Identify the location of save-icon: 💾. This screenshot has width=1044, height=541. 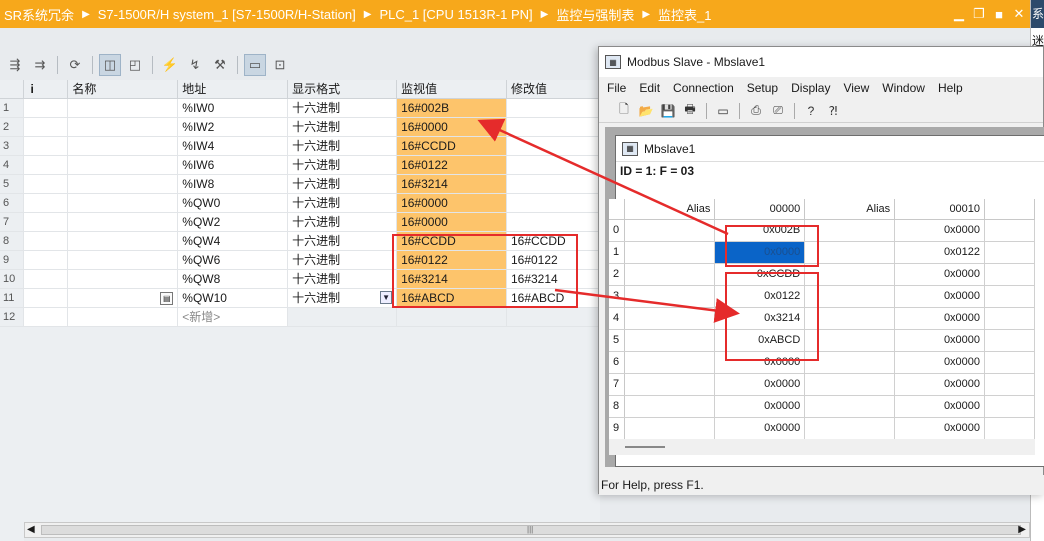
(668, 111).